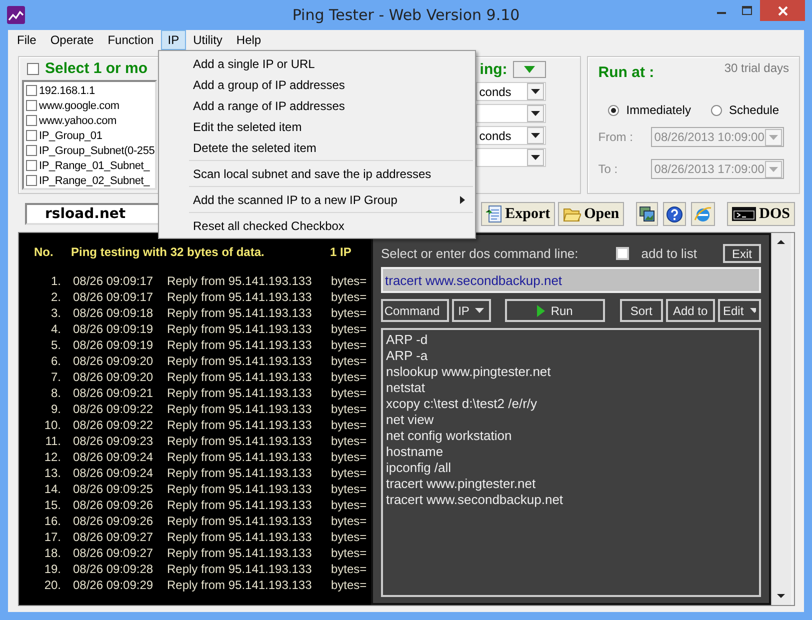 This screenshot has height=620, width=812. Describe the element at coordinates (471, 310) in the screenshot. I see `dropdown-button: IP` at that location.